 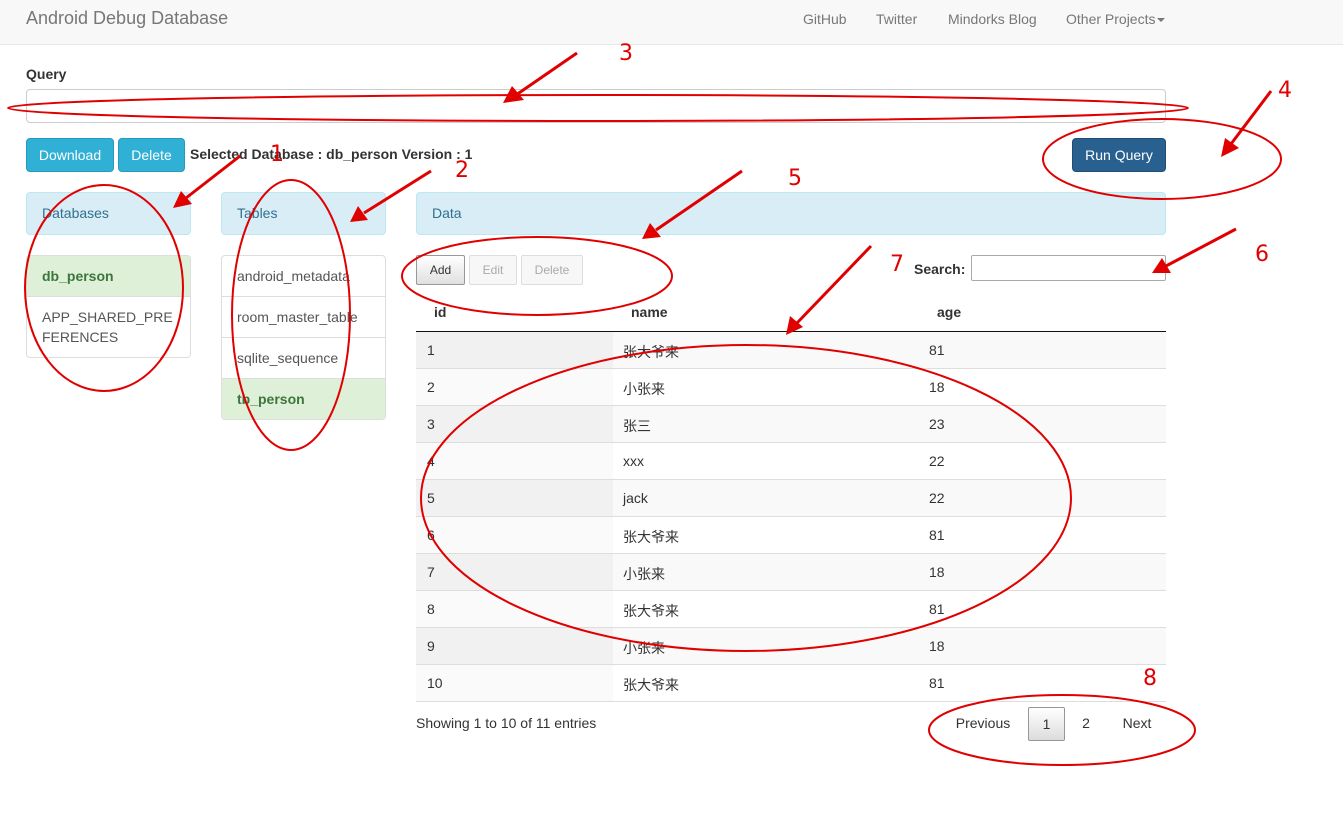 I want to click on table-item-android-metadata: android_metadata, so click(x=303, y=276).